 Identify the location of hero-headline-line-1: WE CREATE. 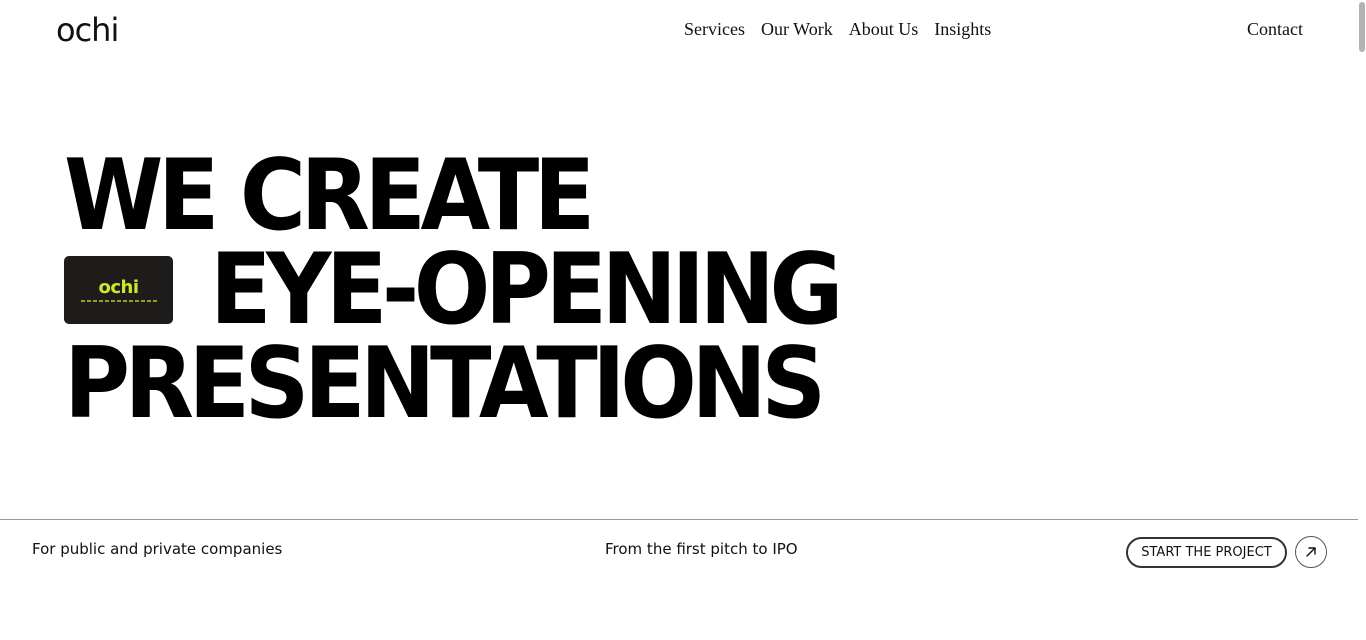
(329, 196).